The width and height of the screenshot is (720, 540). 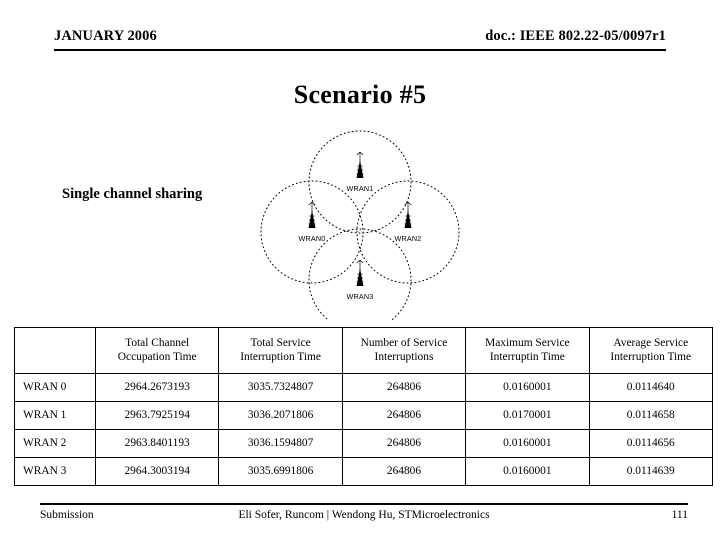 What do you see at coordinates (364, 504) in the screenshot?
I see `footer-divider` at bounding box center [364, 504].